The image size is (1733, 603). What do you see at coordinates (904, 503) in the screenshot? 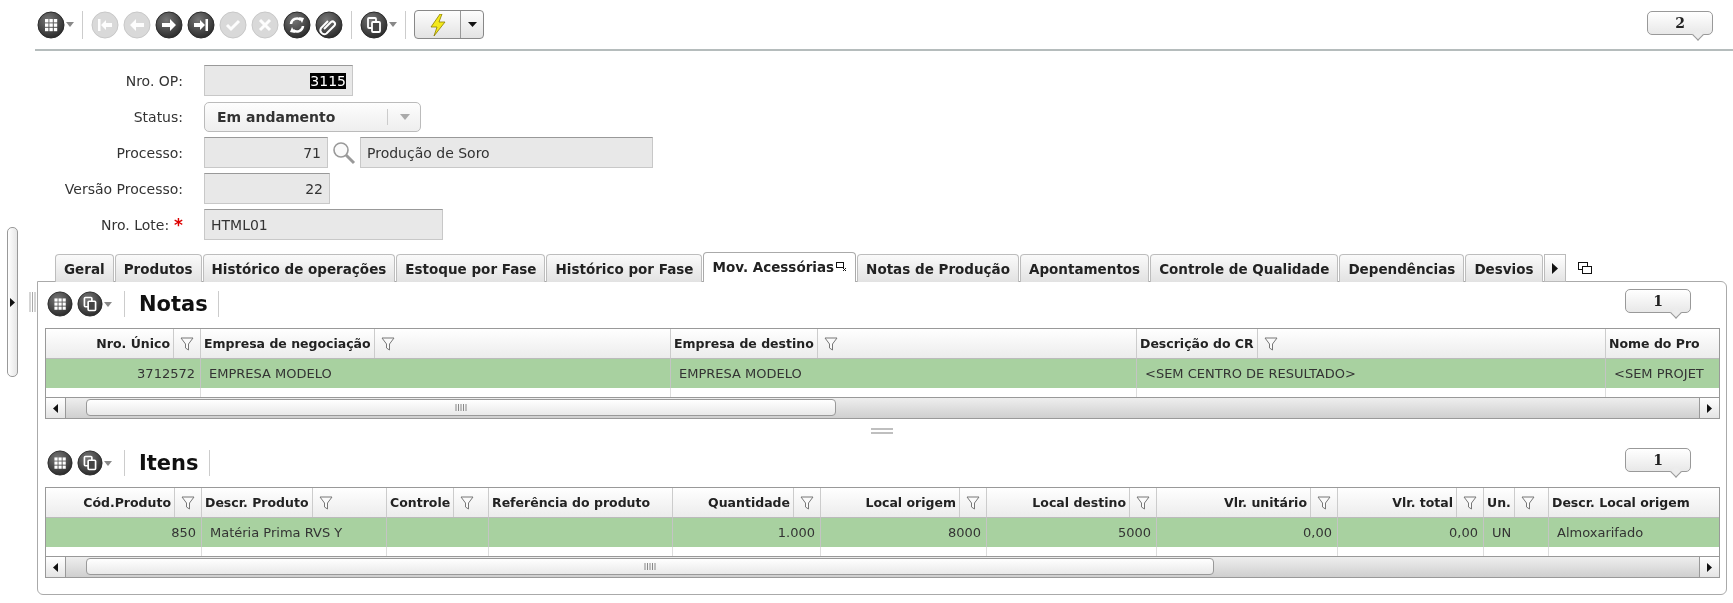
I see `column-header: Local origem` at bounding box center [904, 503].